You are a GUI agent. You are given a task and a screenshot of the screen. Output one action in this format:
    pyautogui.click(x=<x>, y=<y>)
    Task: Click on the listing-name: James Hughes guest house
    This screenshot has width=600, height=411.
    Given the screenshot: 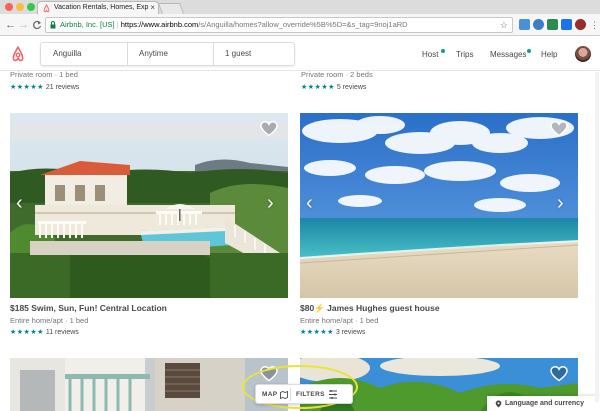 What is the action you would take?
    pyautogui.click(x=383, y=308)
    